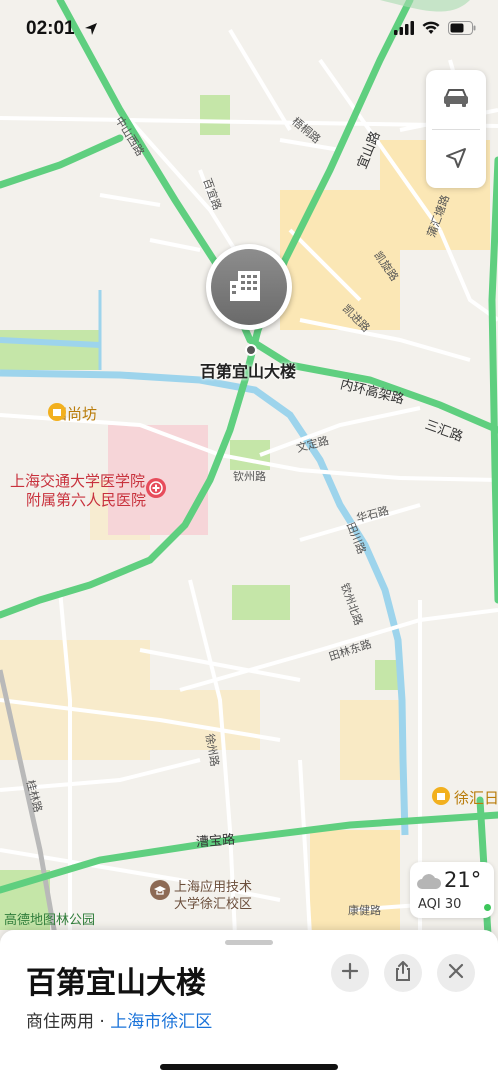 This screenshot has width=498, height=1080. What do you see at coordinates (364, 910) in the screenshot?
I see `road-label-kangjian: 康健路` at bounding box center [364, 910].